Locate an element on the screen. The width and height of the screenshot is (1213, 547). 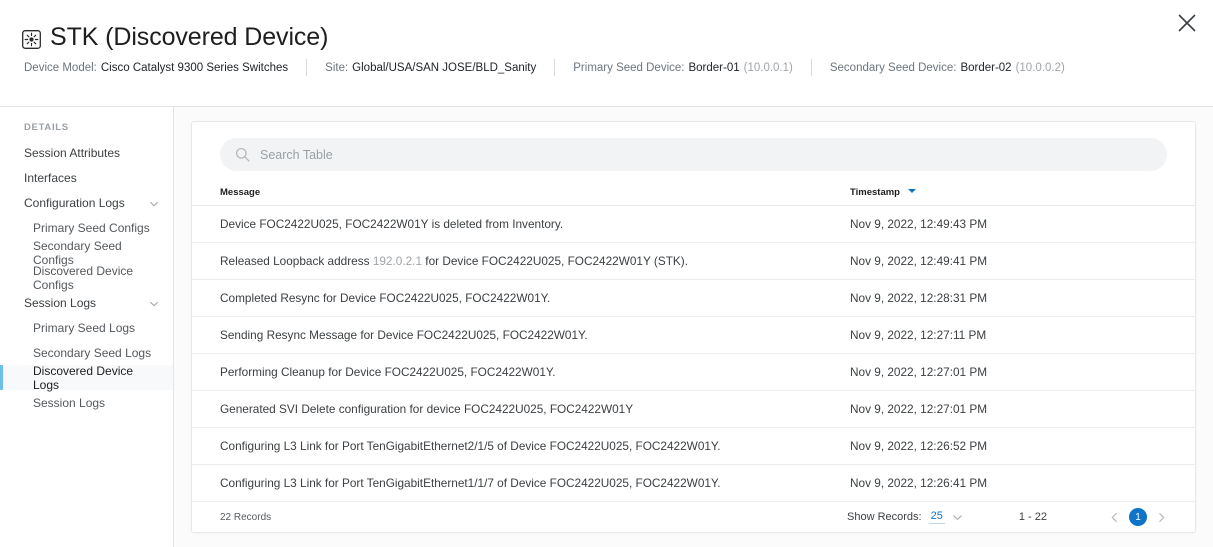
sidebar-item-label: Discovered Device Logs is located at coordinates (83, 377).